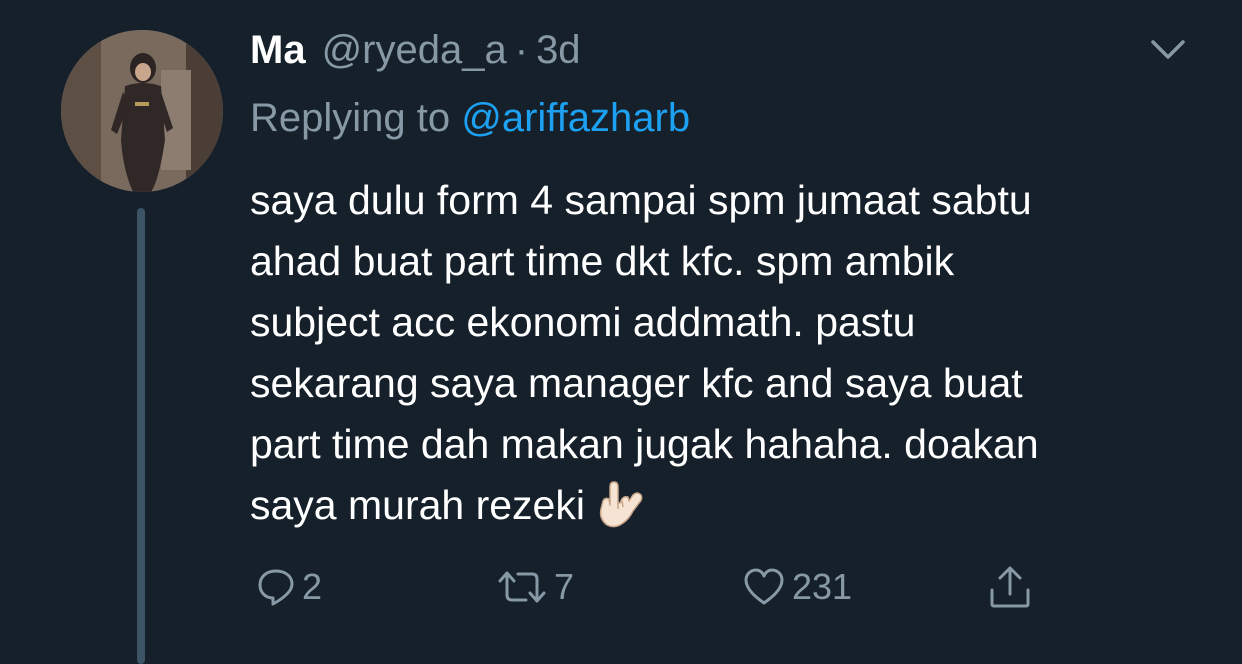 The image size is (1242, 664). What do you see at coordinates (141, 436) in the screenshot?
I see `thread-line` at bounding box center [141, 436].